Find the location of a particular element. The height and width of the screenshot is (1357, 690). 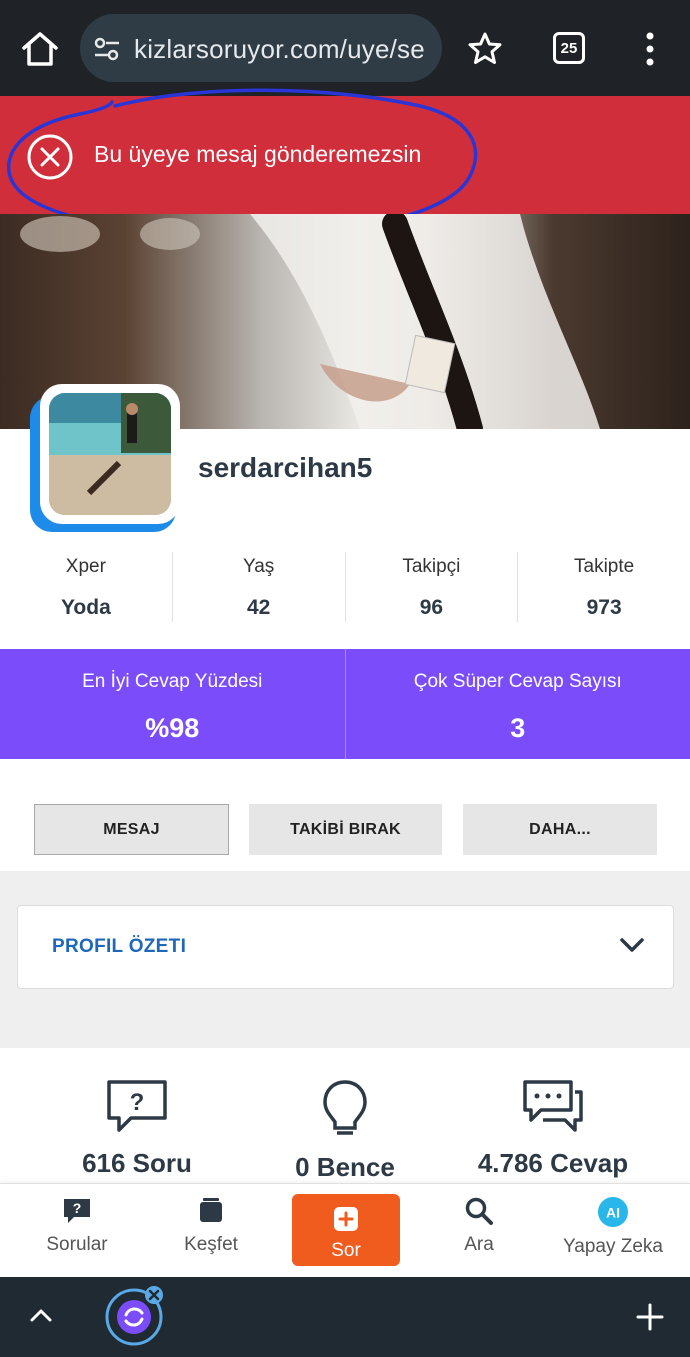

overflow-menu-icon is located at coordinates (650, 50).